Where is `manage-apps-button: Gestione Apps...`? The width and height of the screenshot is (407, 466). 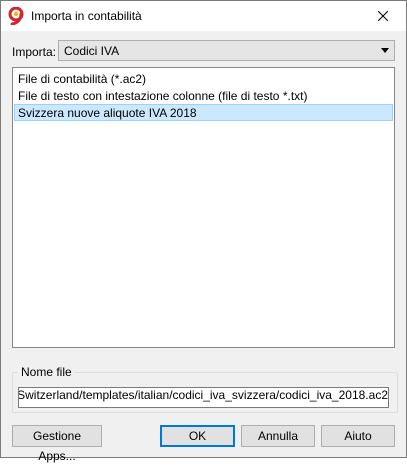 manage-apps-button: Gestione Apps... is located at coordinates (57, 444).